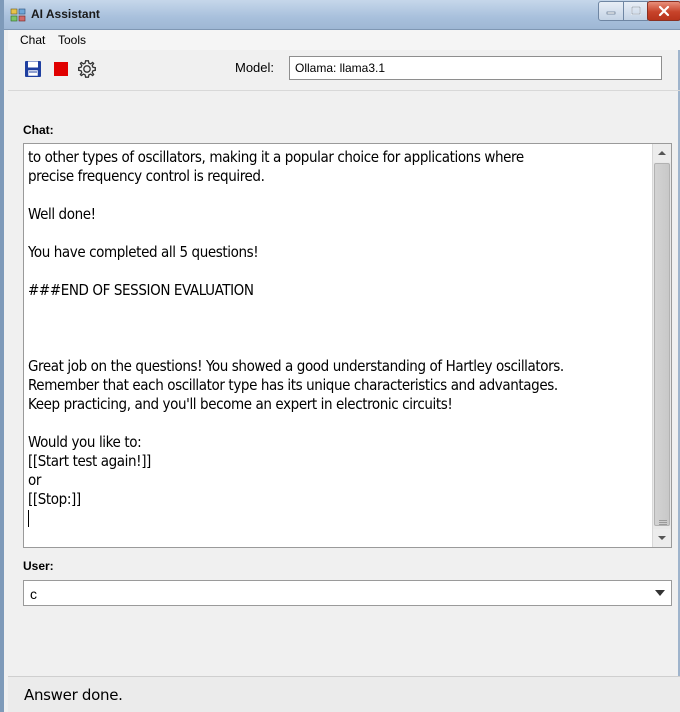 Image resolution: width=680 pixels, height=712 pixels. I want to click on user-input-combo: c, so click(347, 593).